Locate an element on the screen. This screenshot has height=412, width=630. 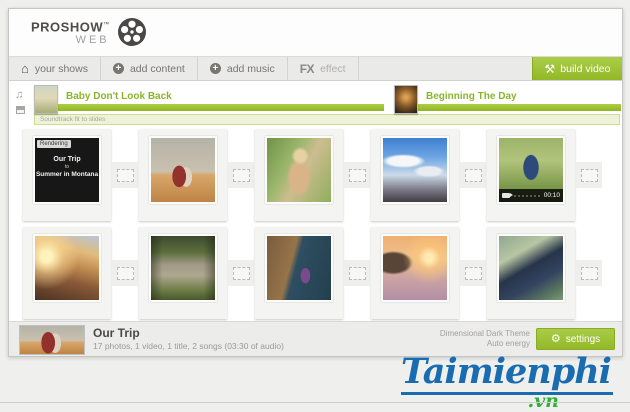
your-shows-label: your shows is located at coordinates (61, 68).